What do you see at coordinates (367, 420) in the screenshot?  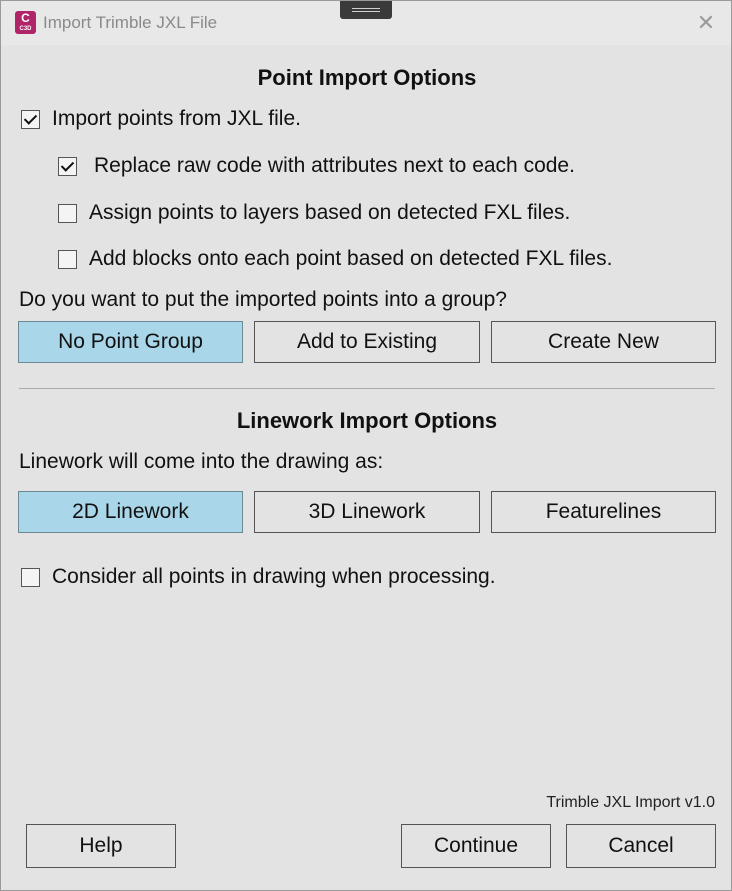 I see `linework-section-title: Linework Import Options` at bounding box center [367, 420].